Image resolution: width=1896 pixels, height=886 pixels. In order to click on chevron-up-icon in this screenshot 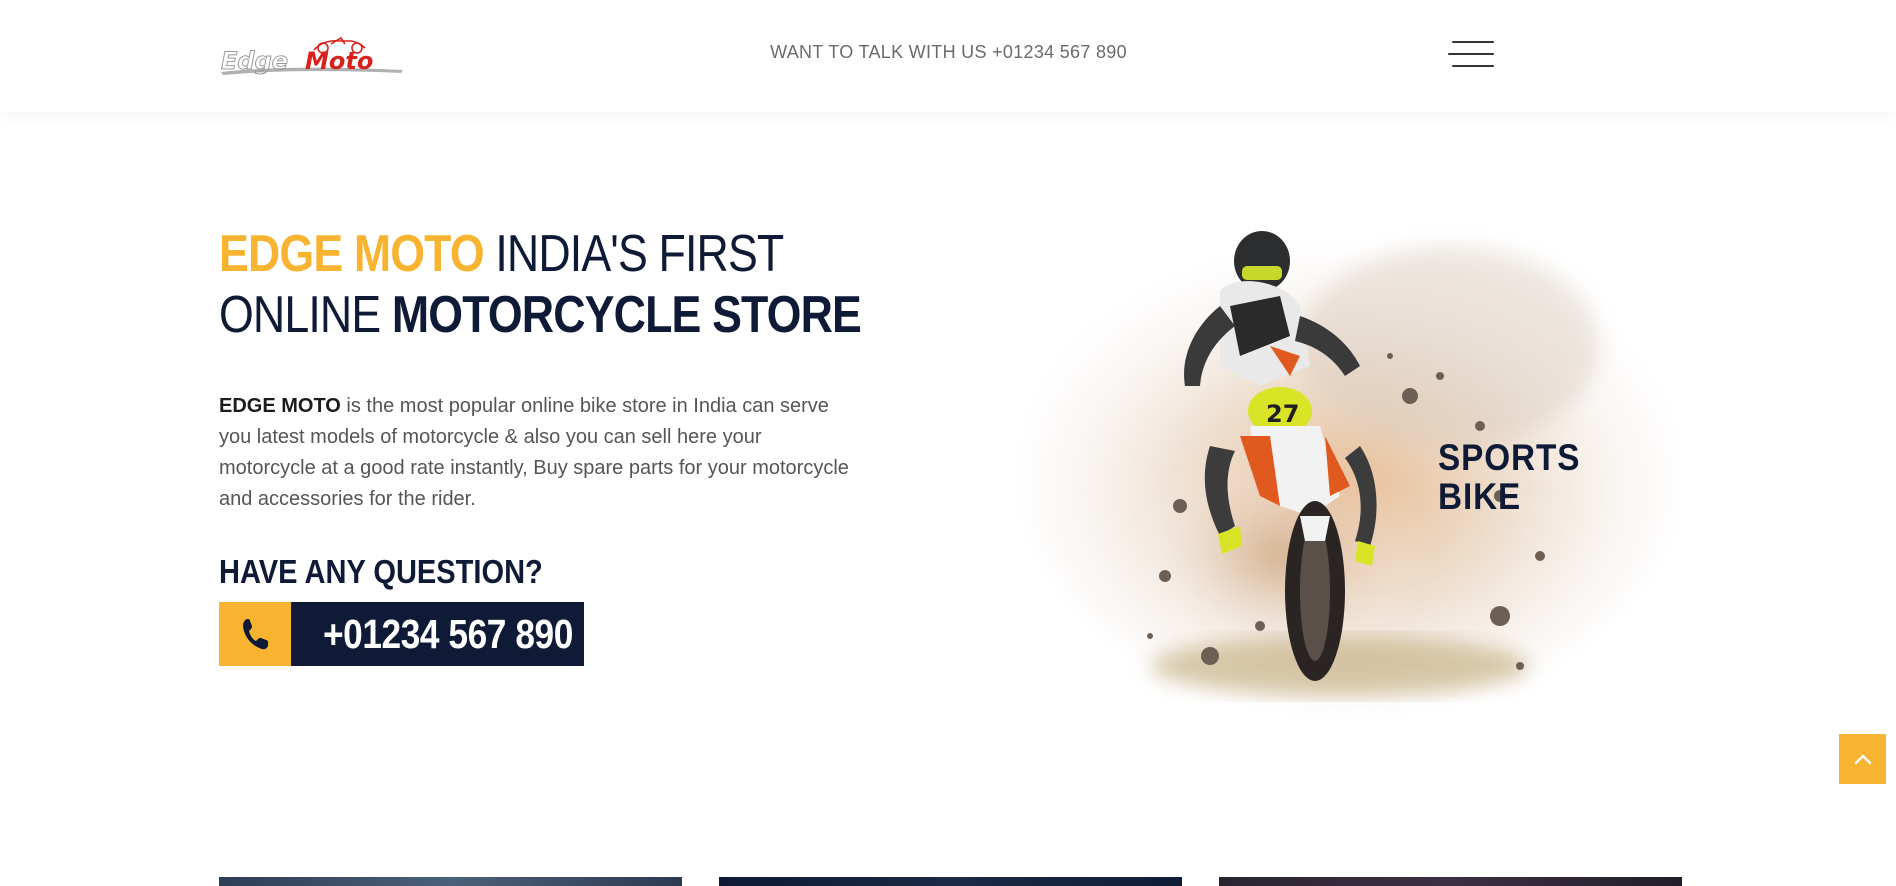, I will do `click(1862, 759)`.